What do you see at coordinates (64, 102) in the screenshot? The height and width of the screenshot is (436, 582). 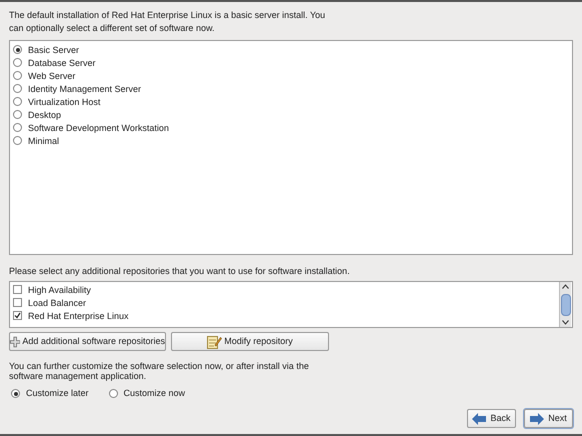 I see `profile-option: Virtualization Host` at bounding box center [64, 102].